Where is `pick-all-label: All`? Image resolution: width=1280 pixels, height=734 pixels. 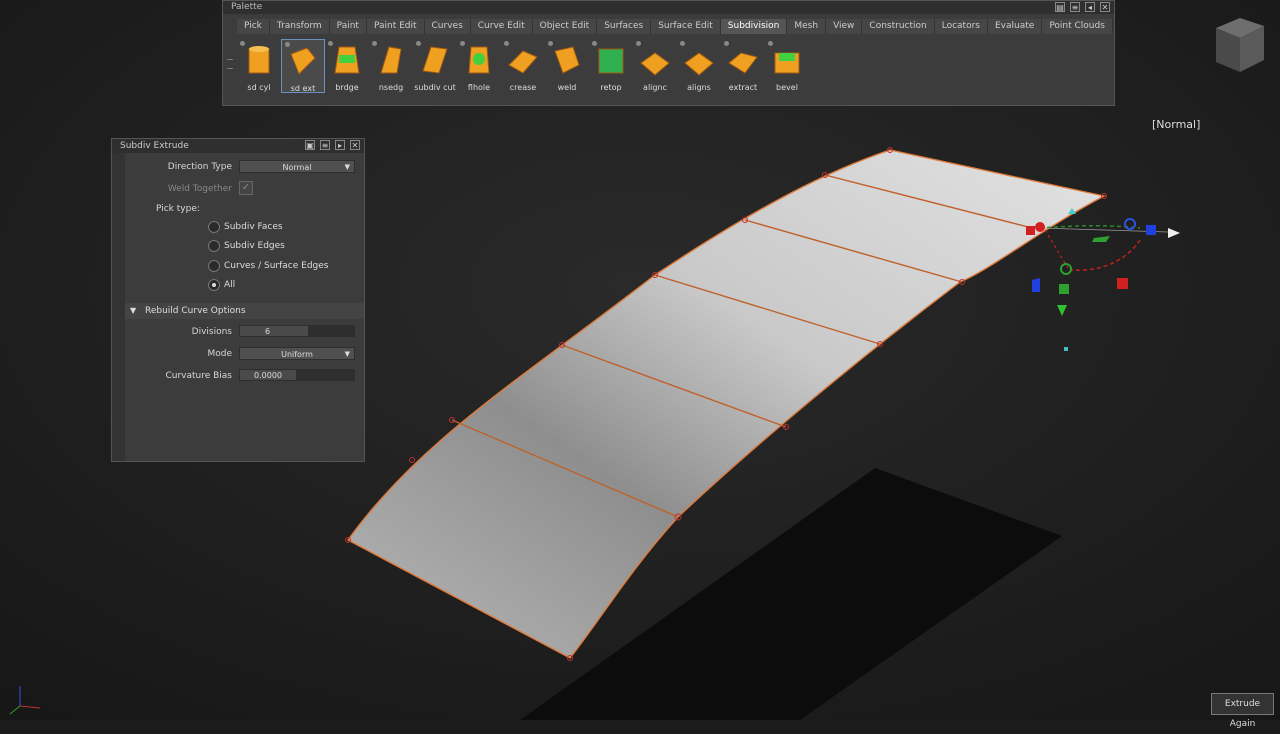
pick-all-label: All is located at coordinates (230, 285).